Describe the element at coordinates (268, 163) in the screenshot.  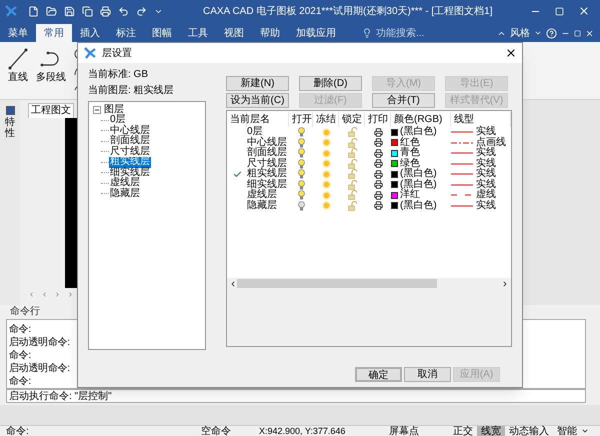
I see `layer-name: 尺寸线层` at that location.